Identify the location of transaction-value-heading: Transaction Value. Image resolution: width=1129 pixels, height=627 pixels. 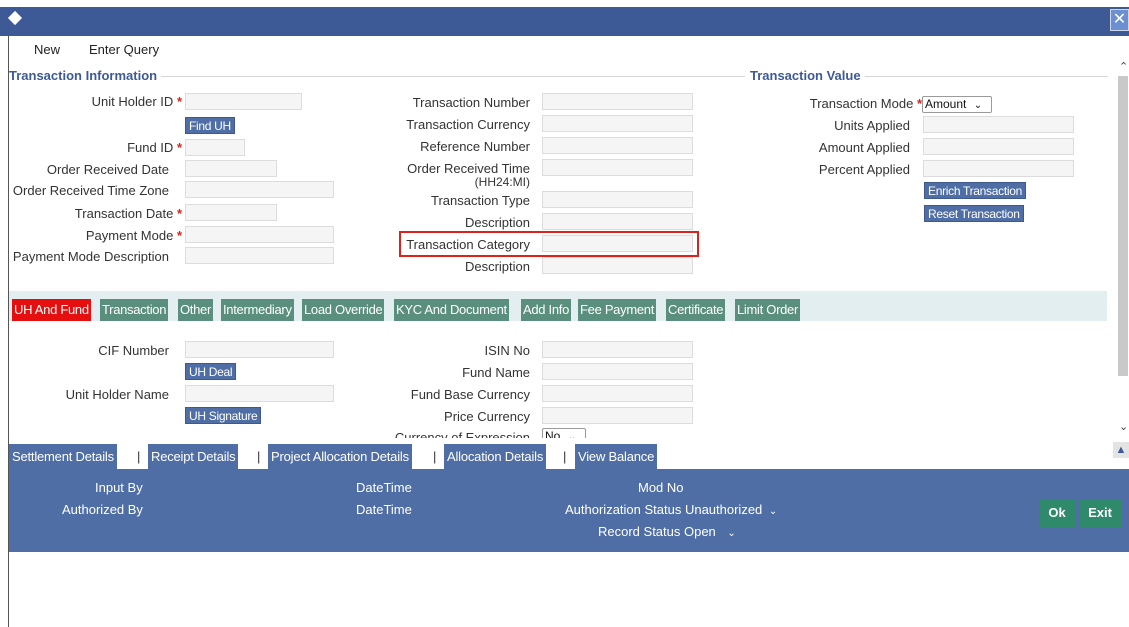
(807, 75).